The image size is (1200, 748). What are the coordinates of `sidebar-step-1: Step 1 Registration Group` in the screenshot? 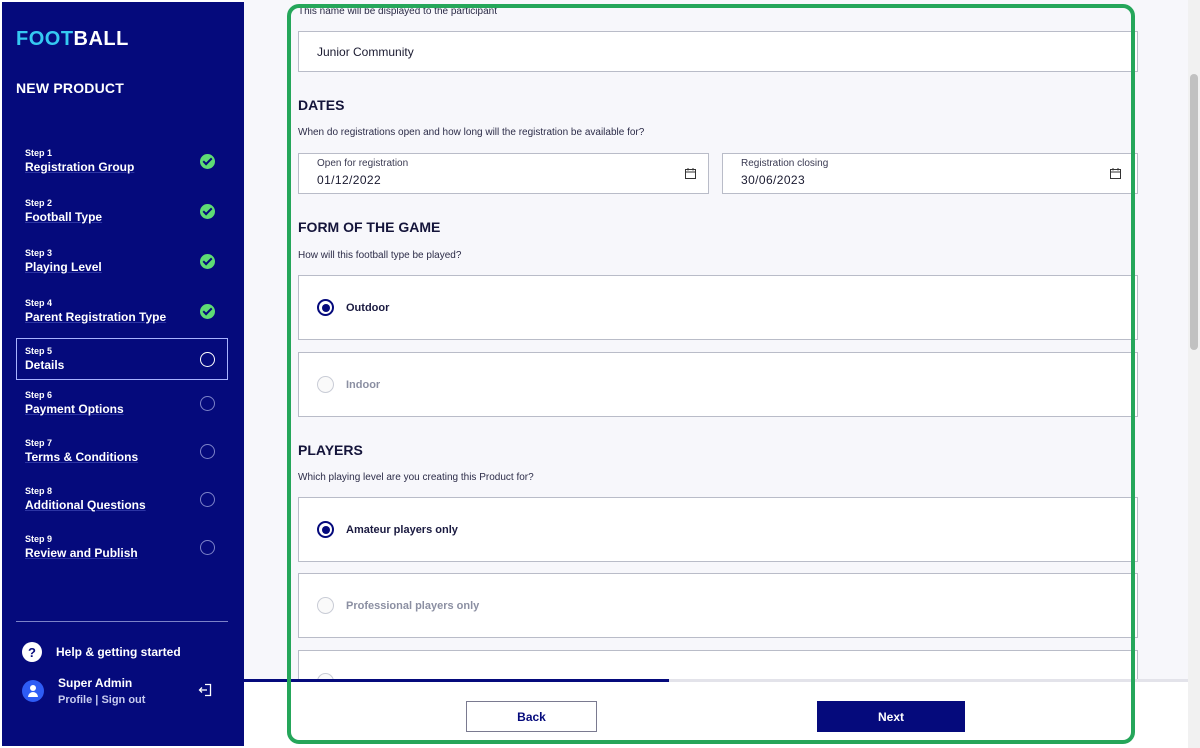 It's located at (122, 161).